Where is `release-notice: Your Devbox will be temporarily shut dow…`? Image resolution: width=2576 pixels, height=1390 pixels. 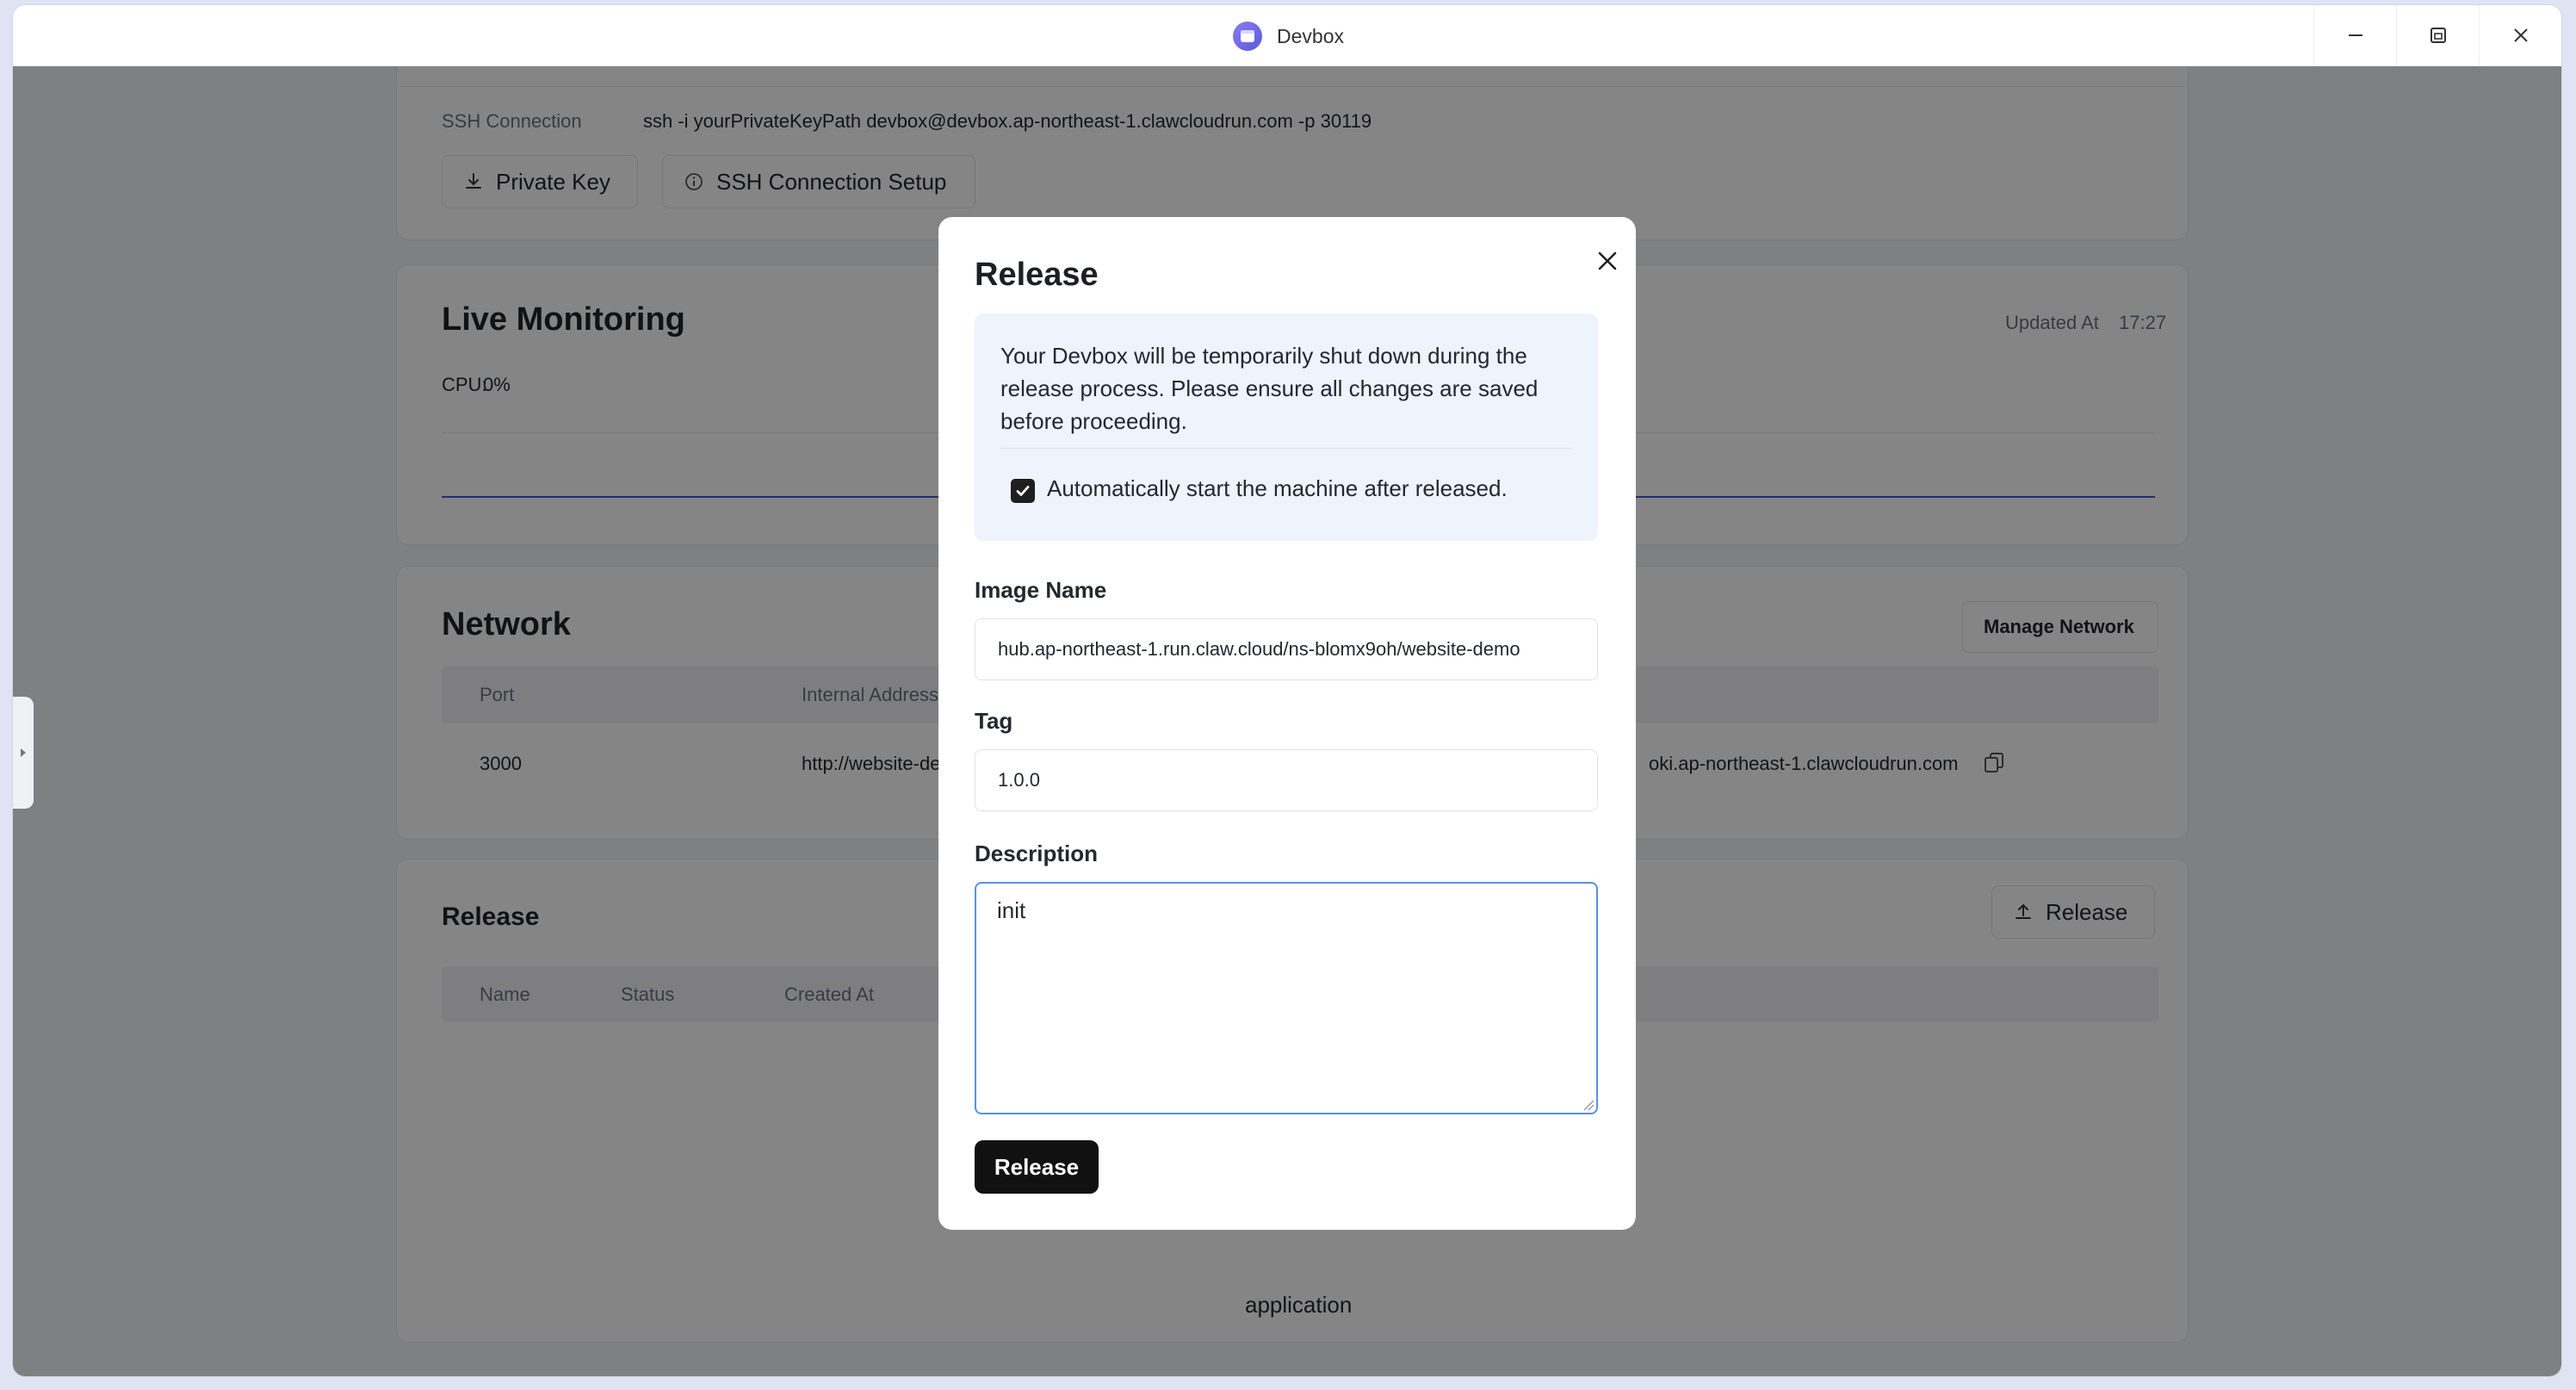 release-notice: Your Devbox will be temporarily shut dow… is located at coordinates (1286, 427).